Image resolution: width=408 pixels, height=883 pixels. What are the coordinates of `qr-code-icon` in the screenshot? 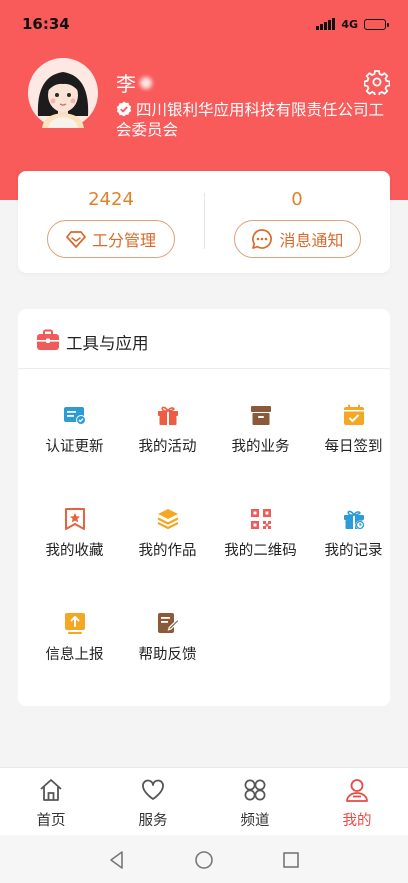 It's located at (261, 519).